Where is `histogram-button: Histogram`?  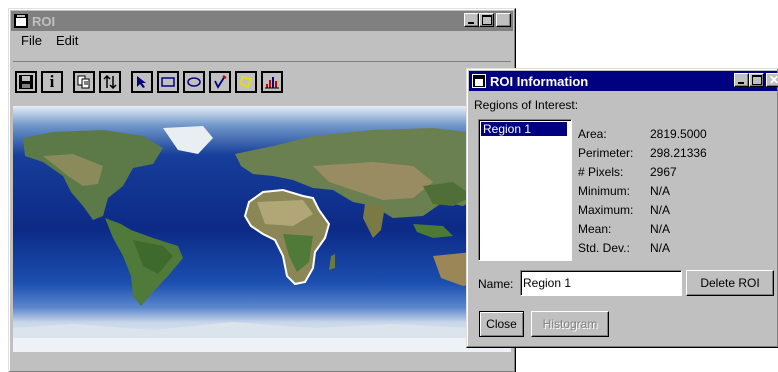
histogram-button: Histogram is located at coordinates (570, 324).